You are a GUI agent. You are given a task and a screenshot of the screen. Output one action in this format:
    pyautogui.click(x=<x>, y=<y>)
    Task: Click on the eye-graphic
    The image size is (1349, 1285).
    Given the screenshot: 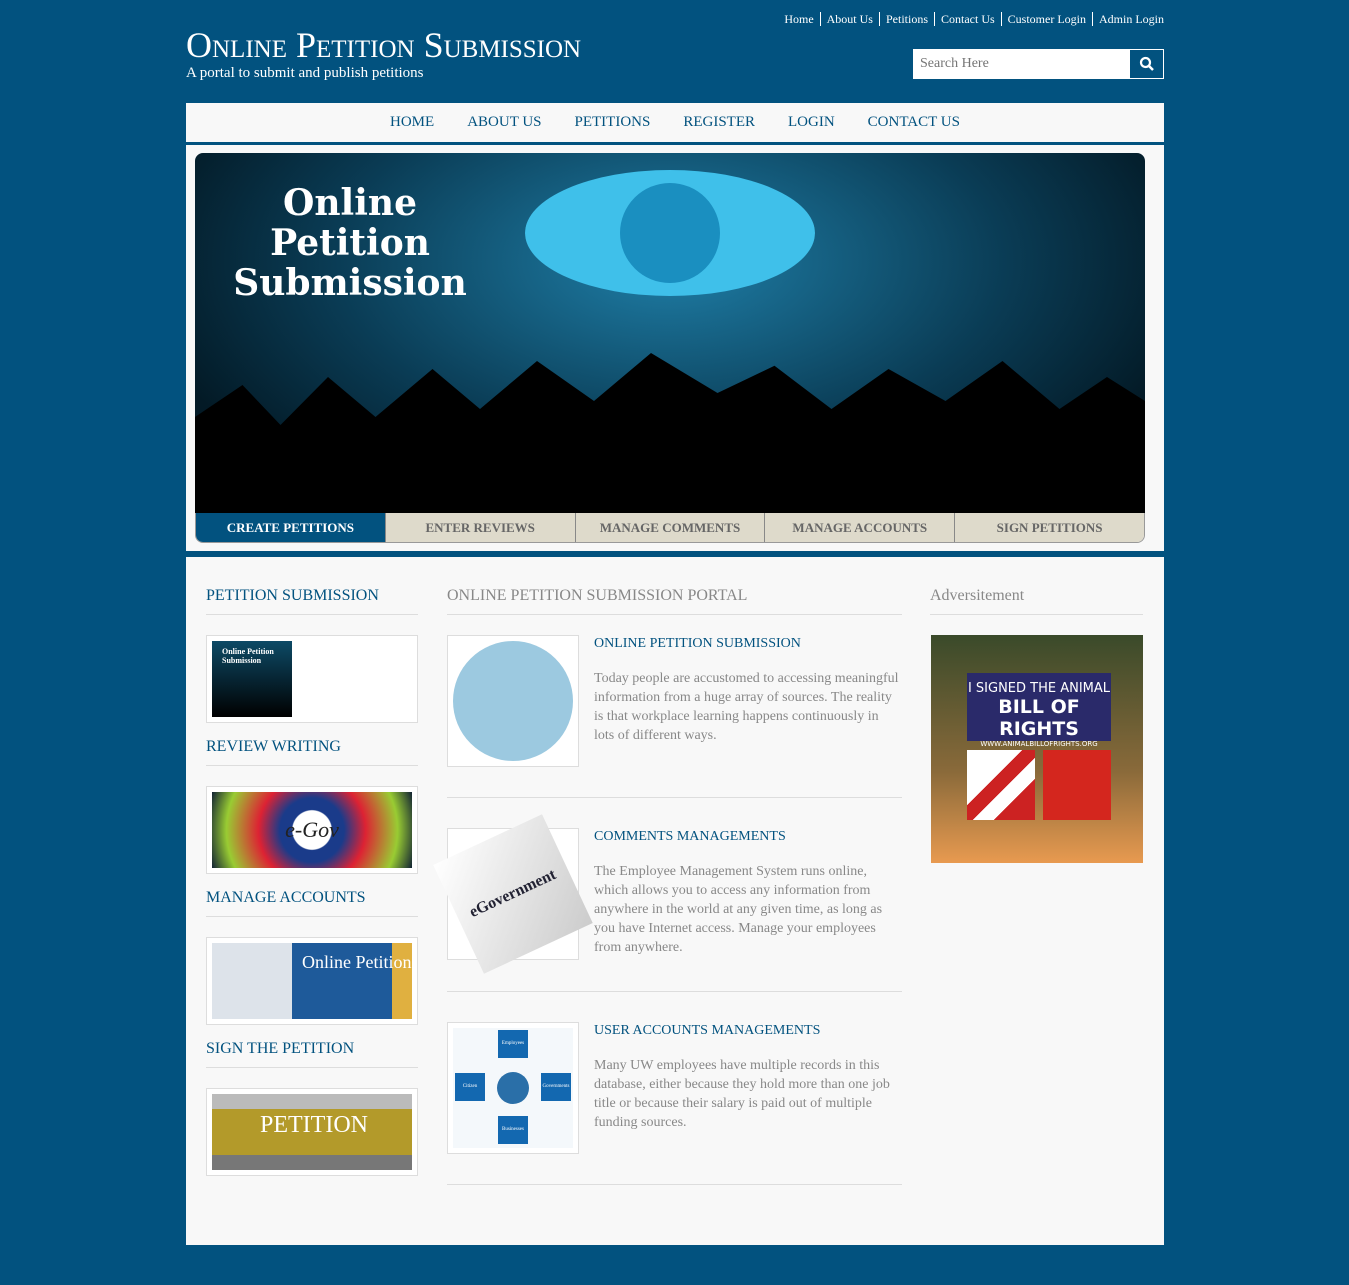 What is the action you would take?
    pyautogui.click(x=670, y=233)
    